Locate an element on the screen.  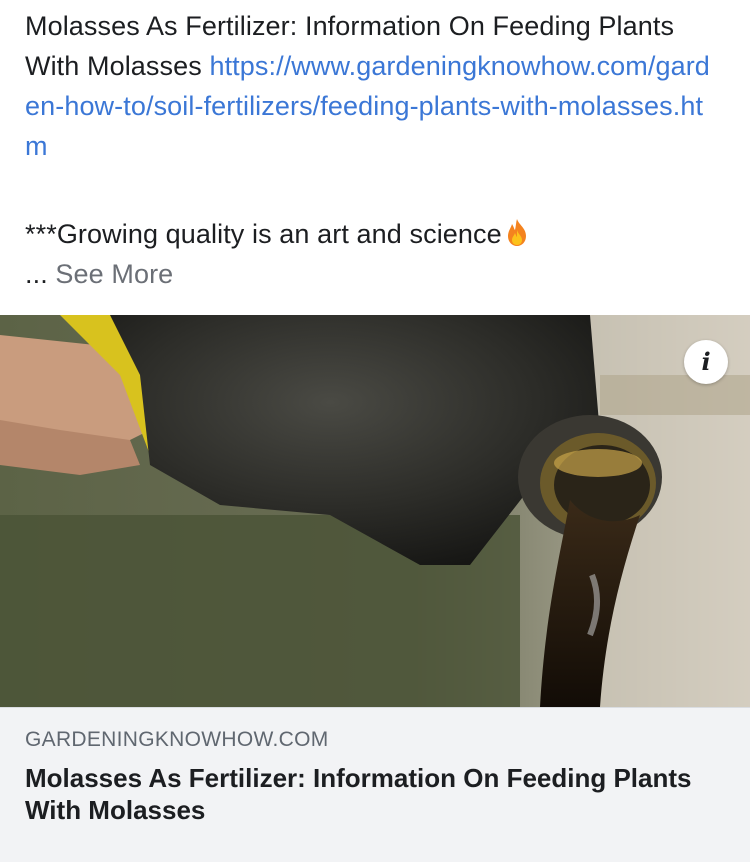
see-more-link: See More is located at coordinates (114, 274).